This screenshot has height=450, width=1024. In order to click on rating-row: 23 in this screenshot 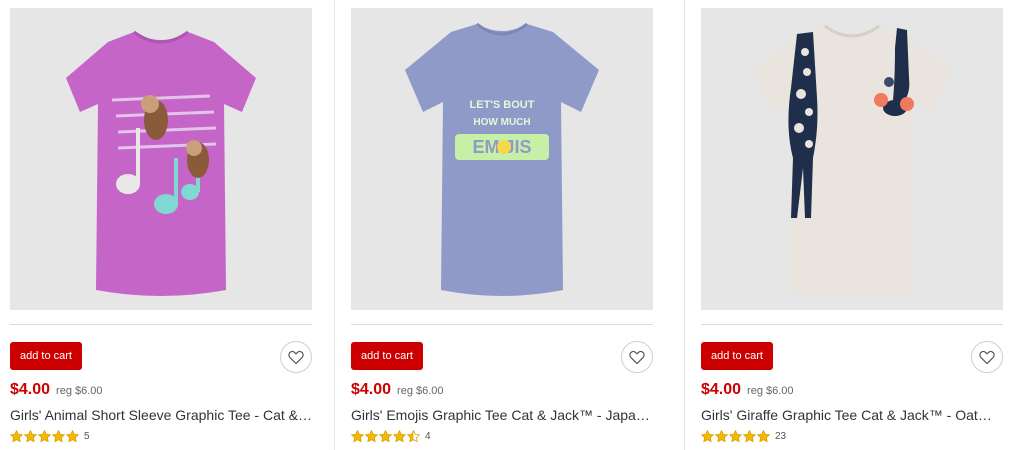, I will do `click(857, 436)`.